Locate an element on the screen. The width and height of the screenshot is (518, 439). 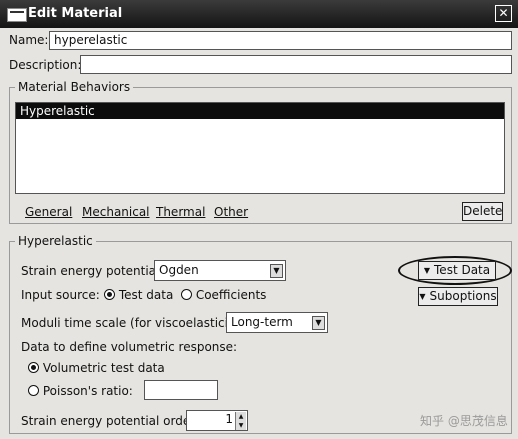
window-icon is located at coordinates (17, 15).